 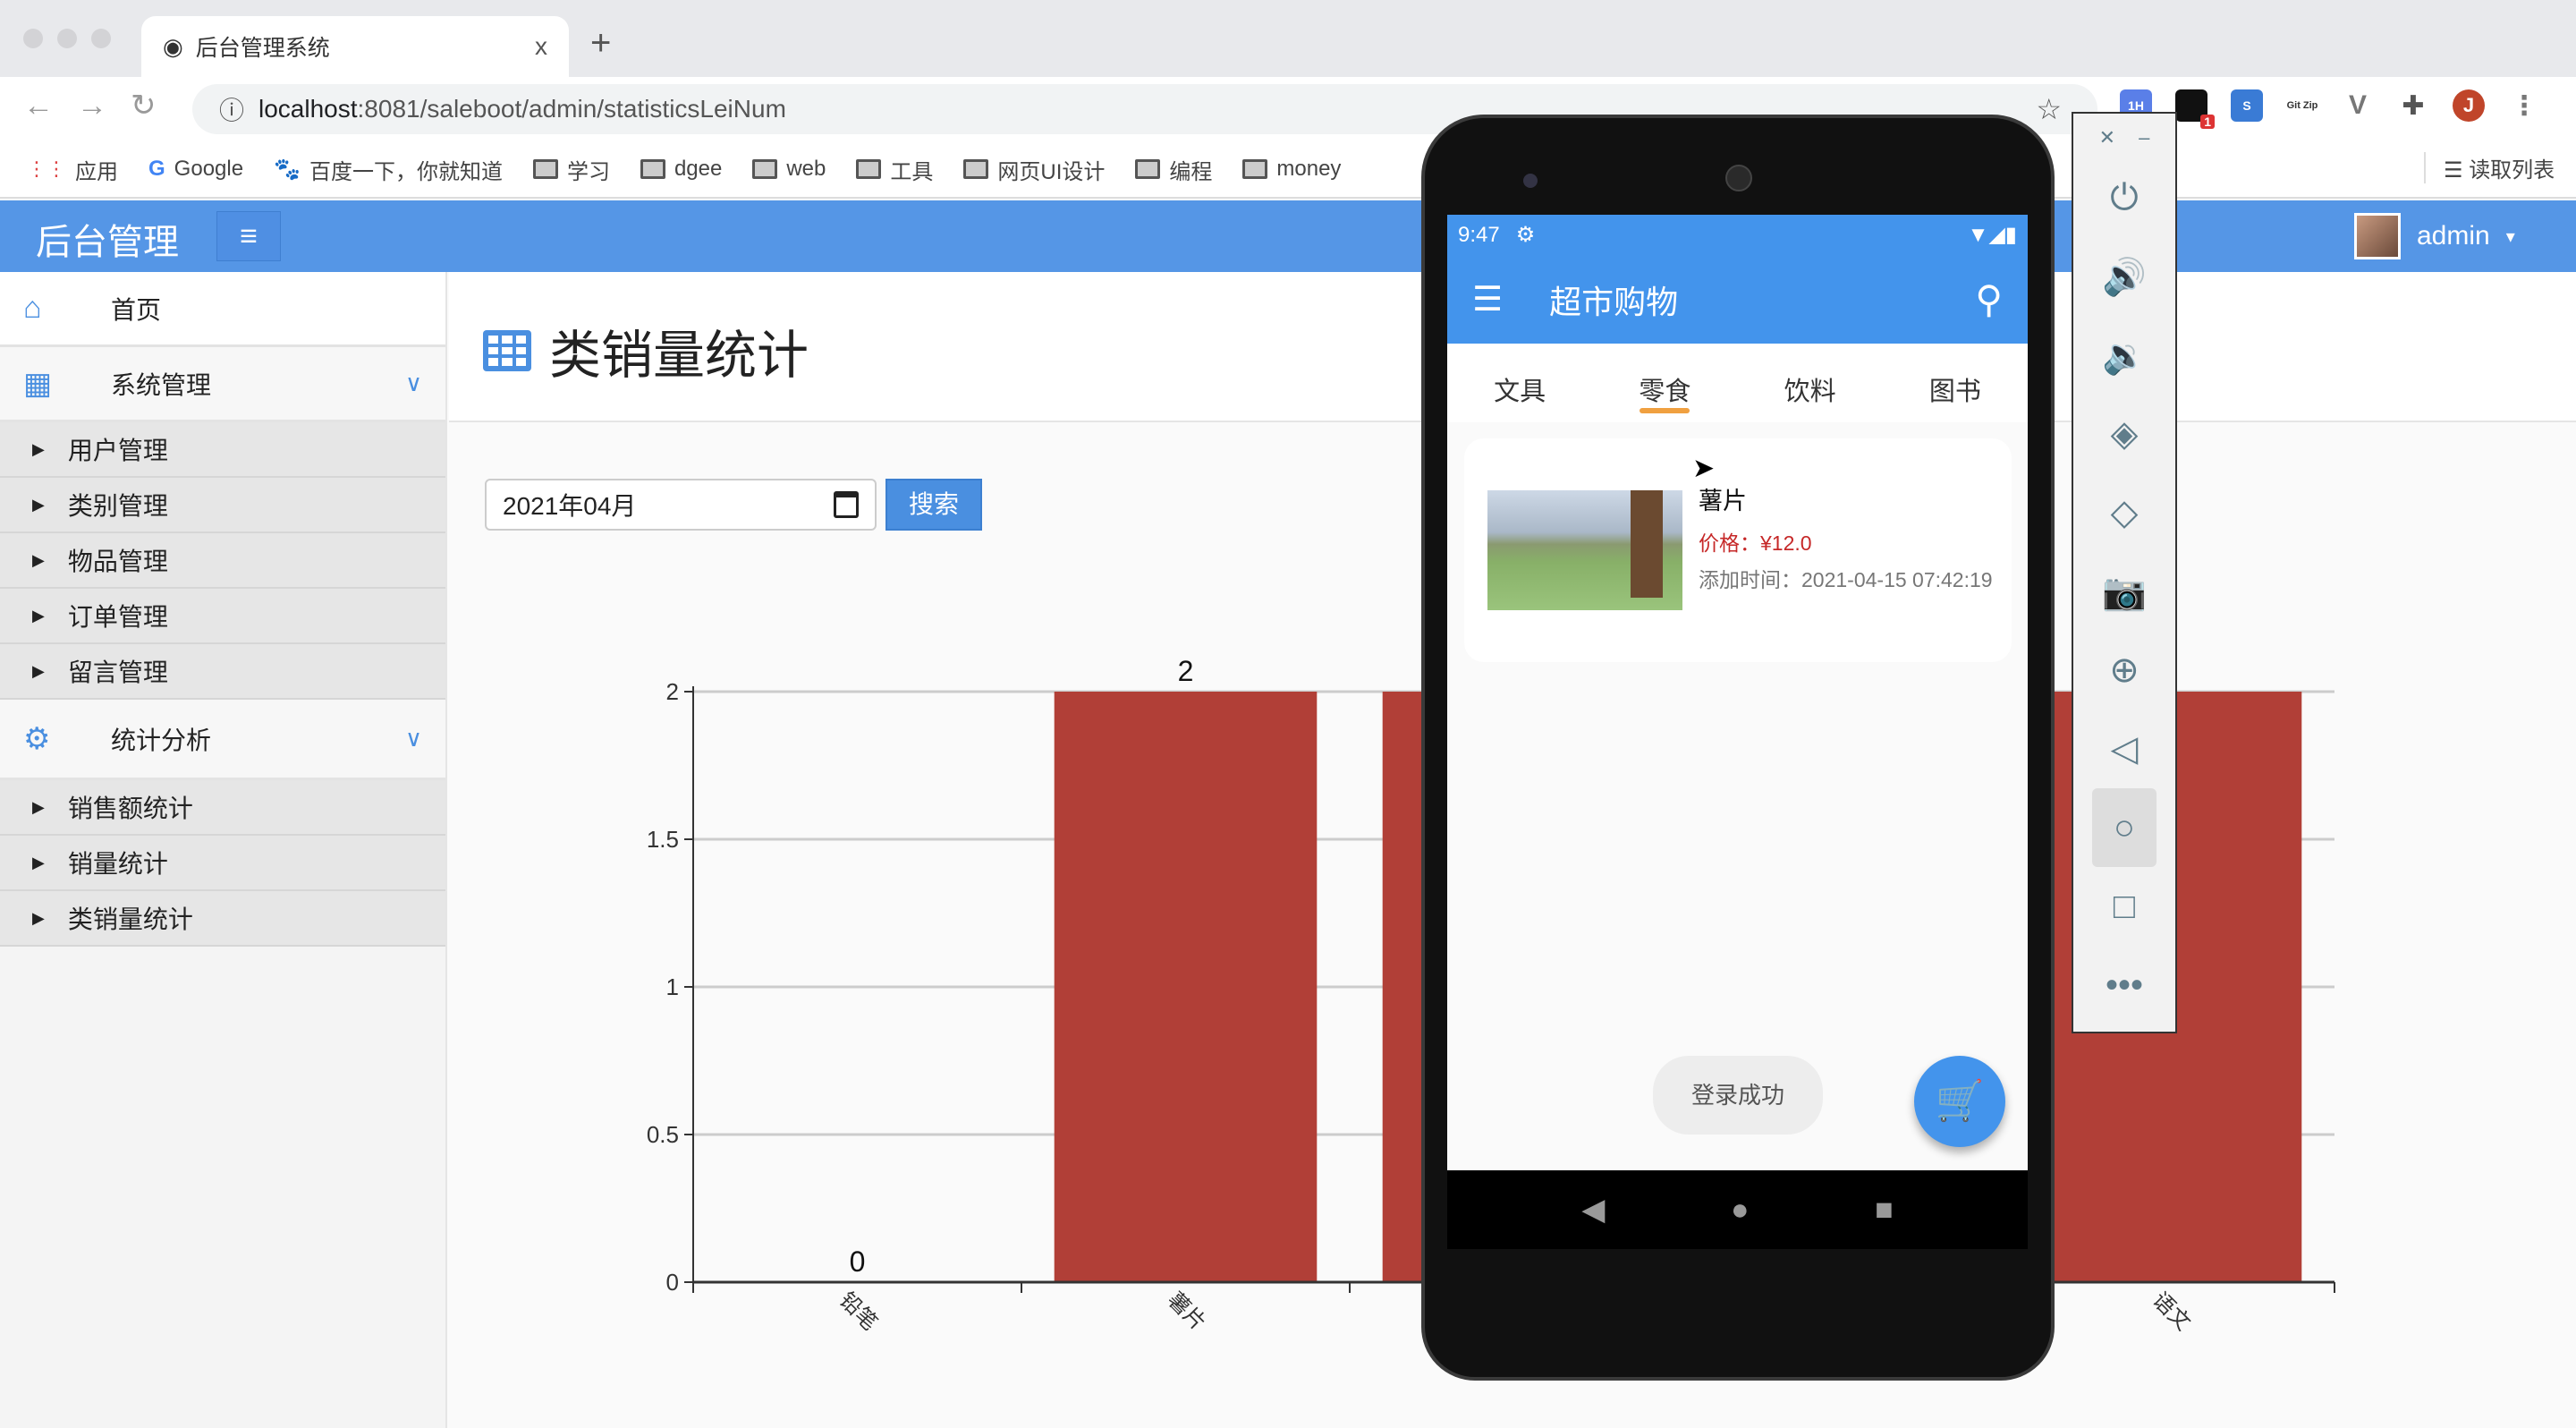 What do you see at coordinates (663, 1134) in the screenshot?
I see `y-tick-label: 0.5` at bounding box center [663, 1134].